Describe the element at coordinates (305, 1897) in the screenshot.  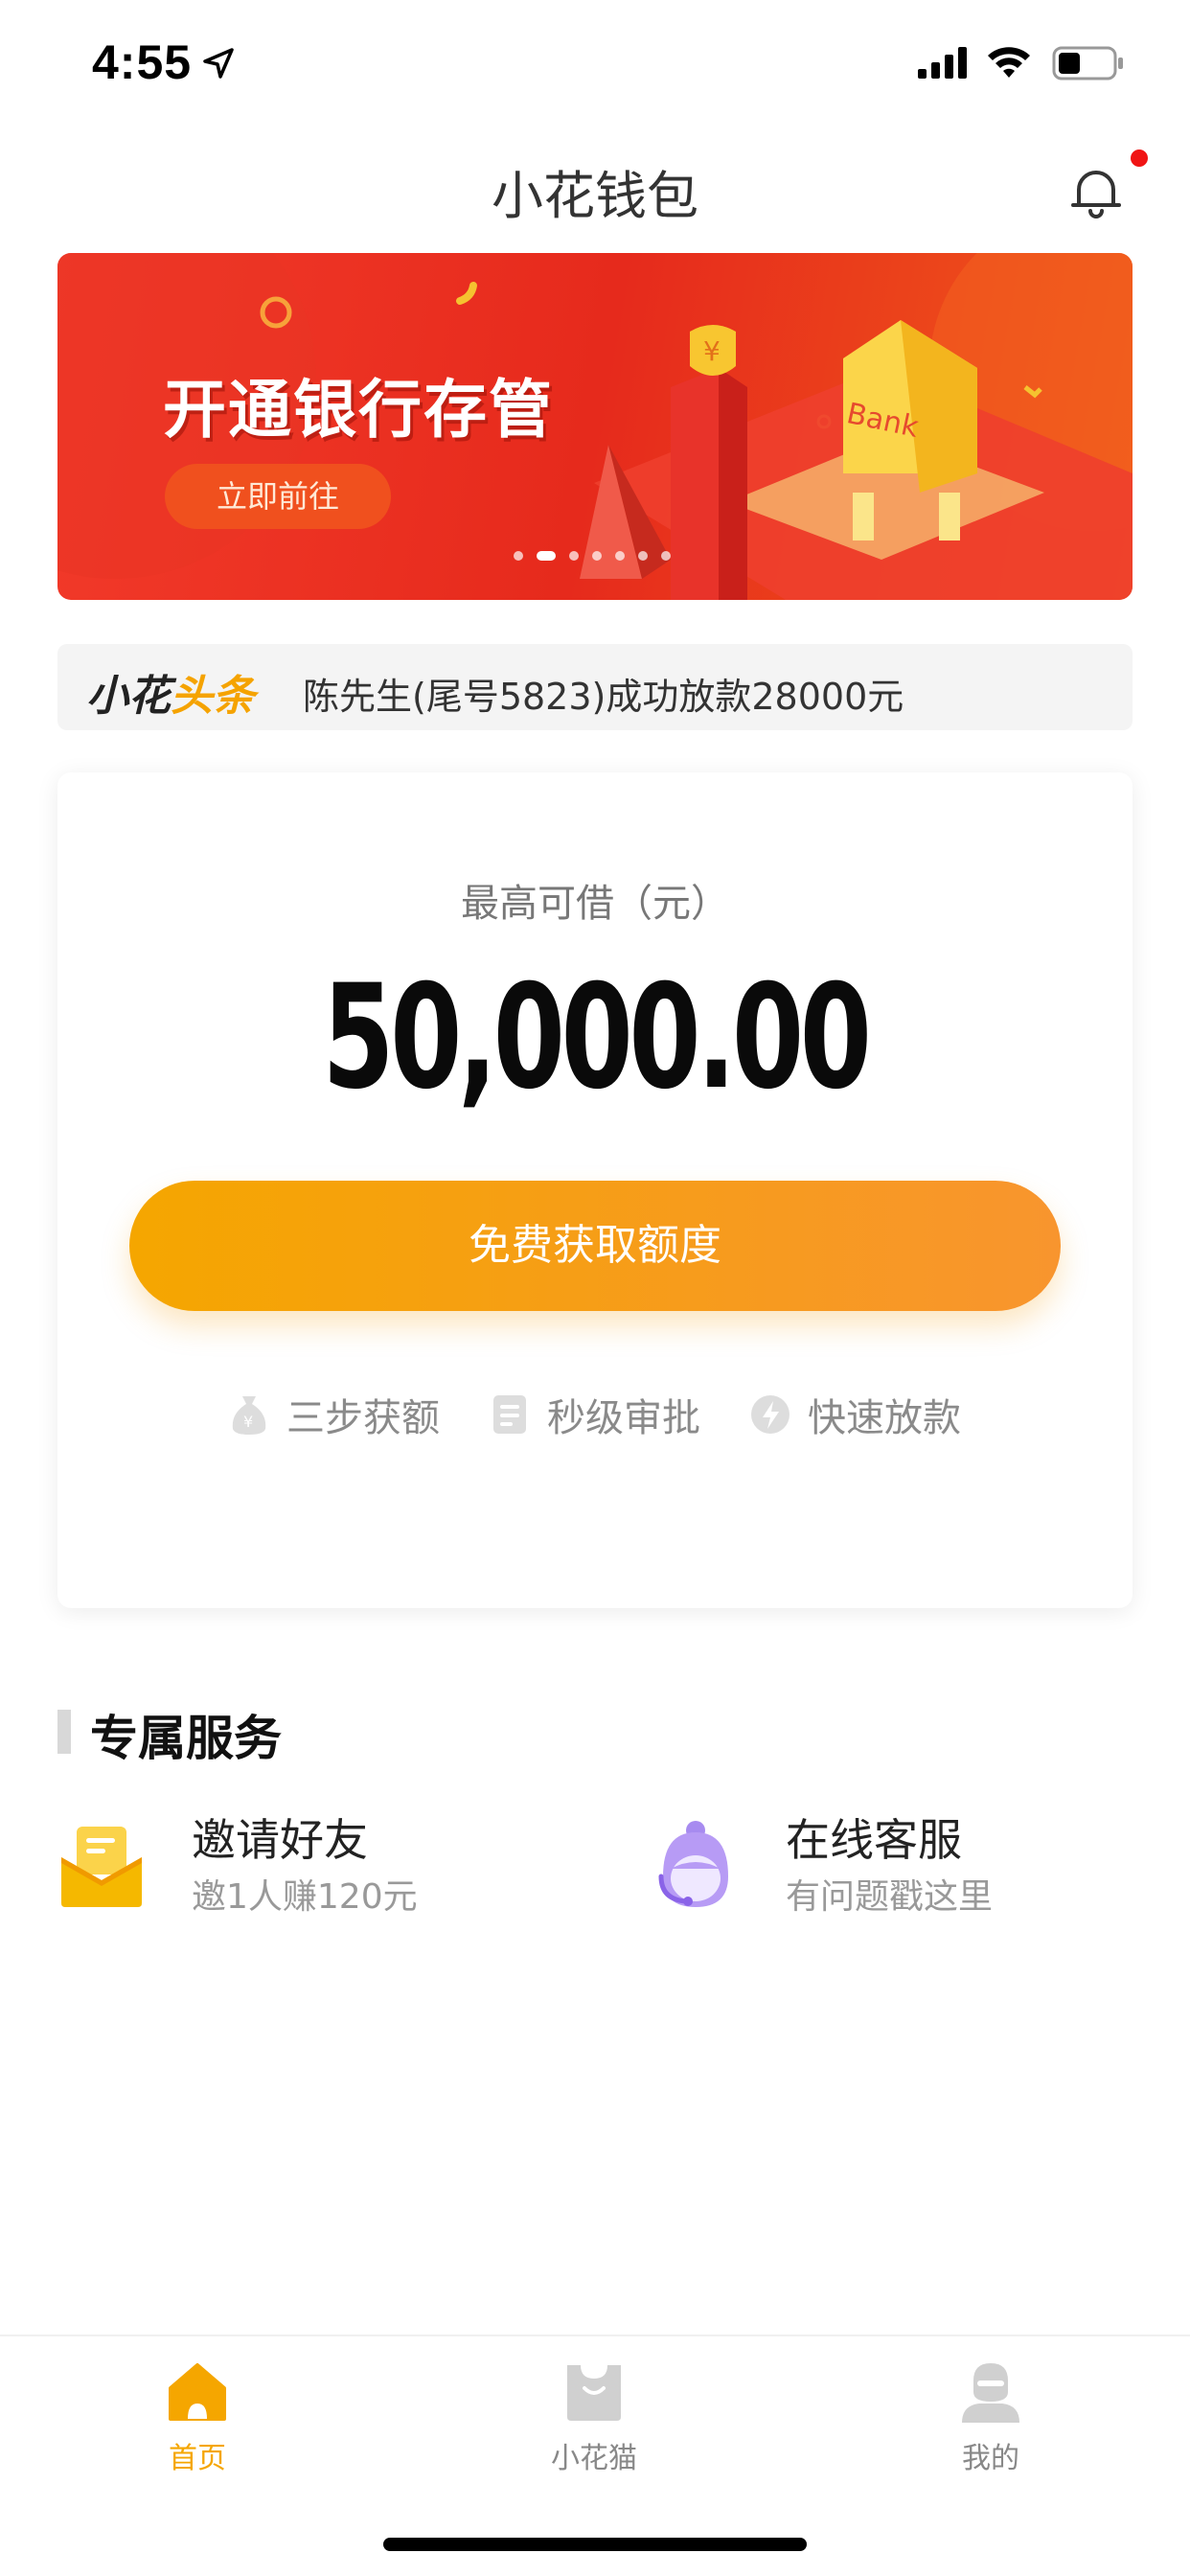
I see `service-subtitle: 邀1人赚120元` at that location.